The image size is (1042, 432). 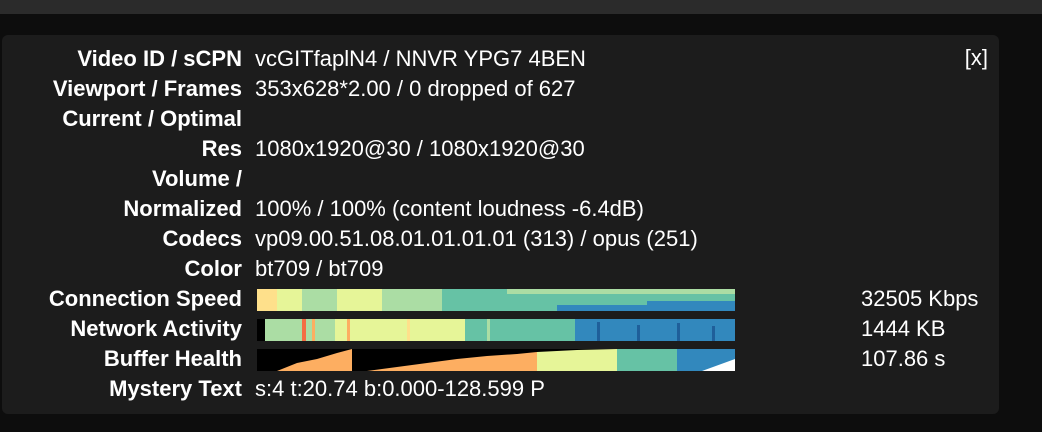 I want to click on row-buffer-health: Buffer Health 107.86 s, so click(x=500, y=359).